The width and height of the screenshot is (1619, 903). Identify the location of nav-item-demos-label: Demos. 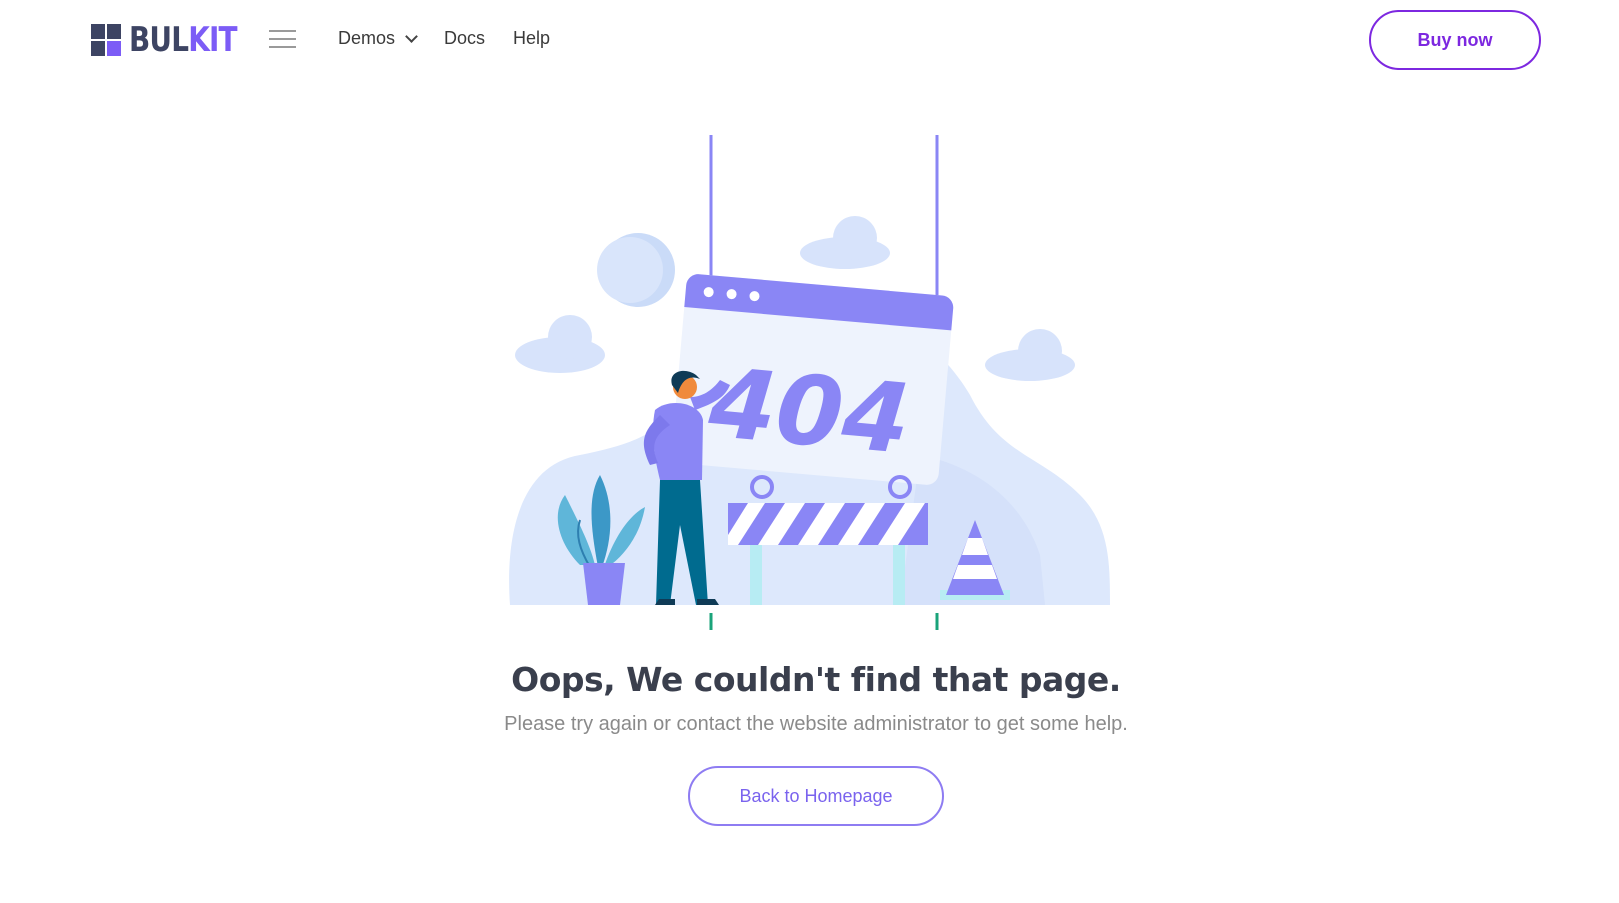
(367, 38).